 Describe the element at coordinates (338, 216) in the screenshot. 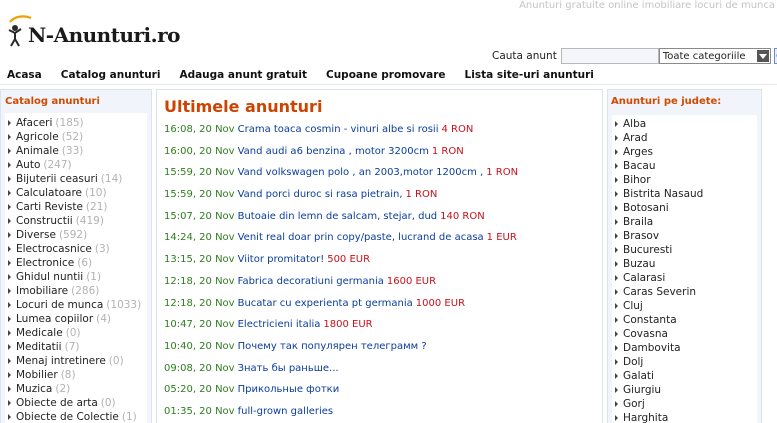

I see `ad-title-link: Butoaie din lemn de salcam, stejar, dud` at that location.